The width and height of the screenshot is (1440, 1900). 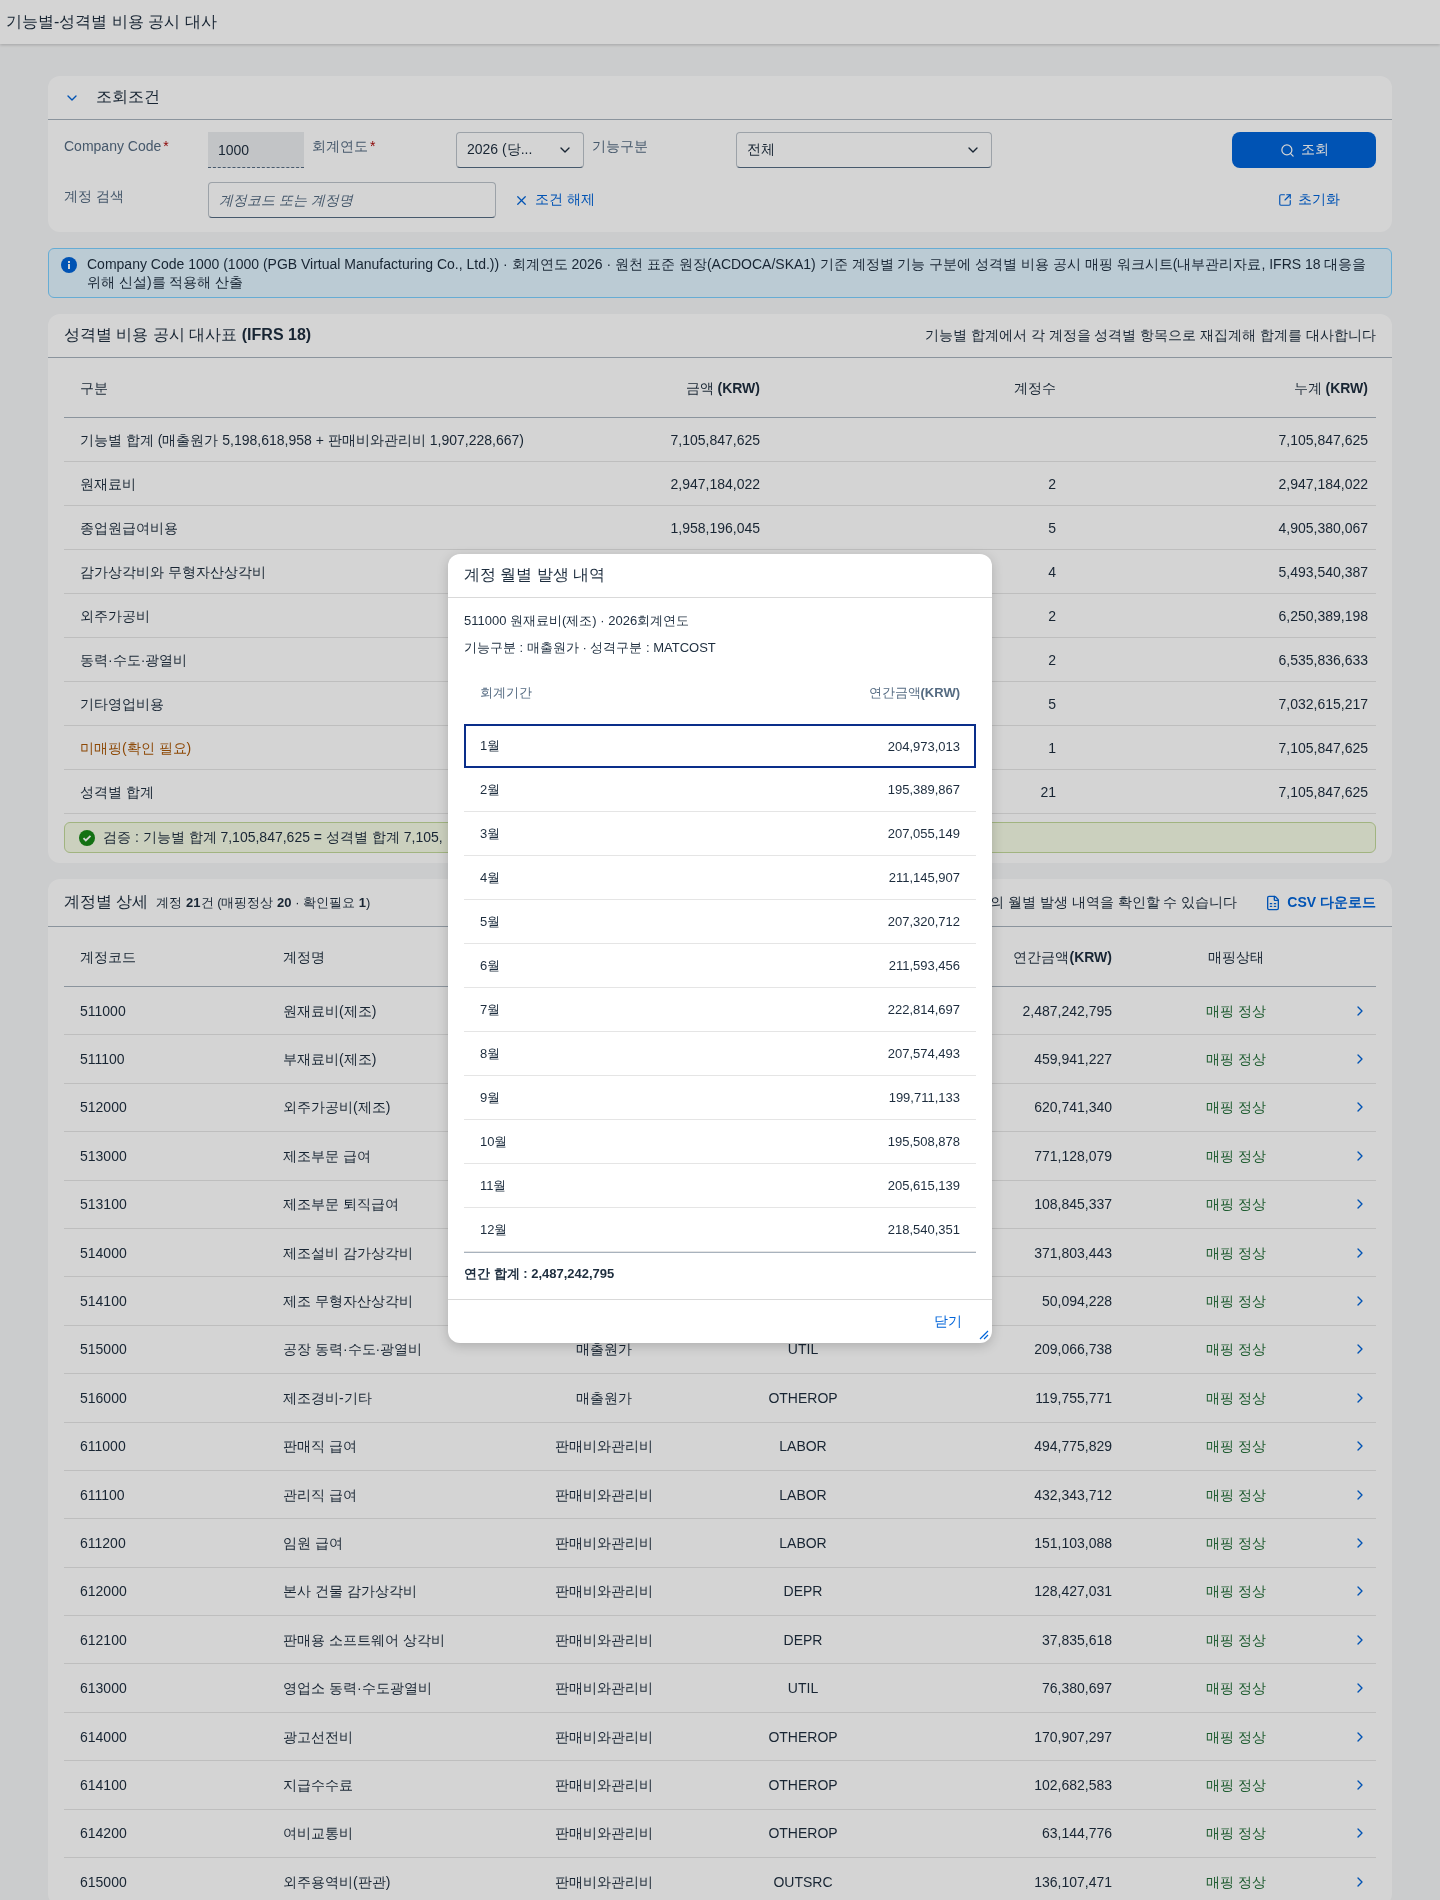 What do you see at coordinates (103, 1301) in the screenshot?
I see `table-cell: 514100` at bounding box center [103, 1301].